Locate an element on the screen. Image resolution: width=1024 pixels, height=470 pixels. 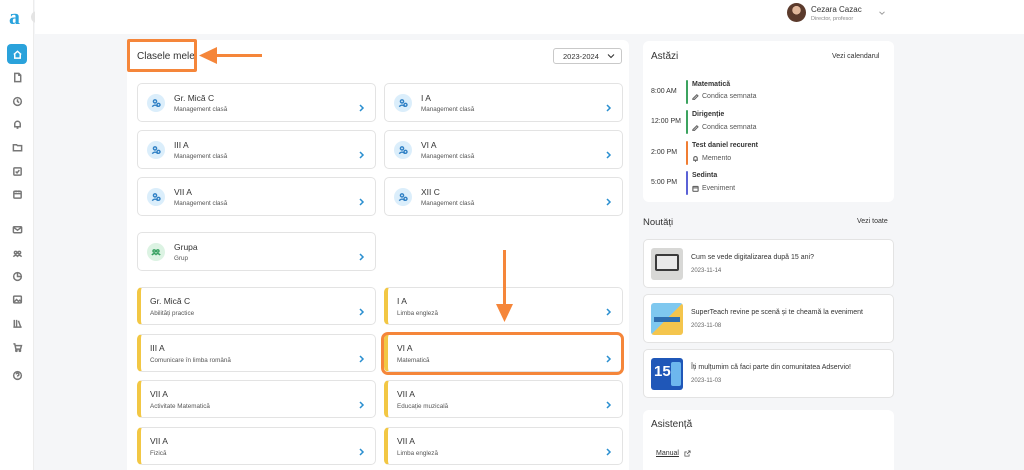
event-status: Eveniment is located at coordinates (713, 188).